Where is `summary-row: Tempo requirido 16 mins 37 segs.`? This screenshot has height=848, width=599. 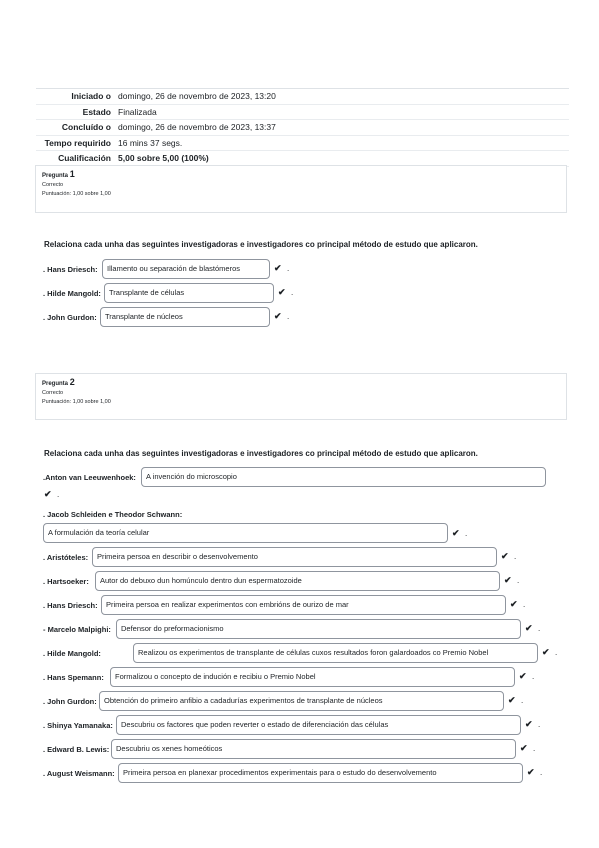
summary-row: Tempo requirido 16 mins 37 segs. is located at coordinates (302, 143).